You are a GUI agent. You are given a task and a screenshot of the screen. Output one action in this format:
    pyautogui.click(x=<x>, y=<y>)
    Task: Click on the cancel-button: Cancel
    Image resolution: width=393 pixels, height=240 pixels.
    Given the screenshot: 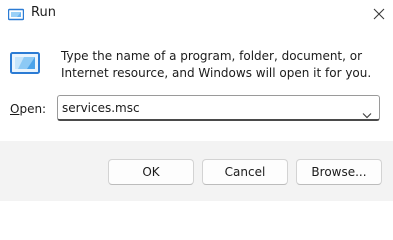 What is the action you would take?
    pyautogui.click(x=245, y=172)
    